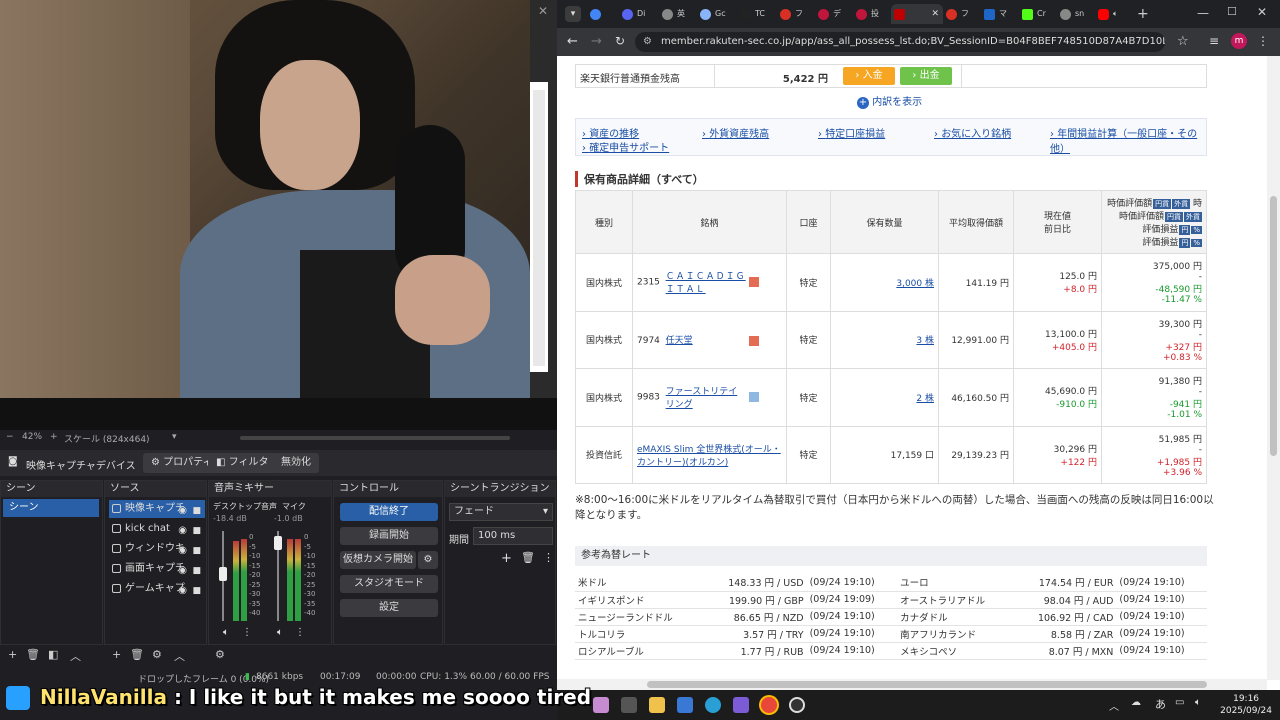  Describe the element at coordinates (926, 76) in the screenshot. I see `withdraw-button: › 出金` at that location.